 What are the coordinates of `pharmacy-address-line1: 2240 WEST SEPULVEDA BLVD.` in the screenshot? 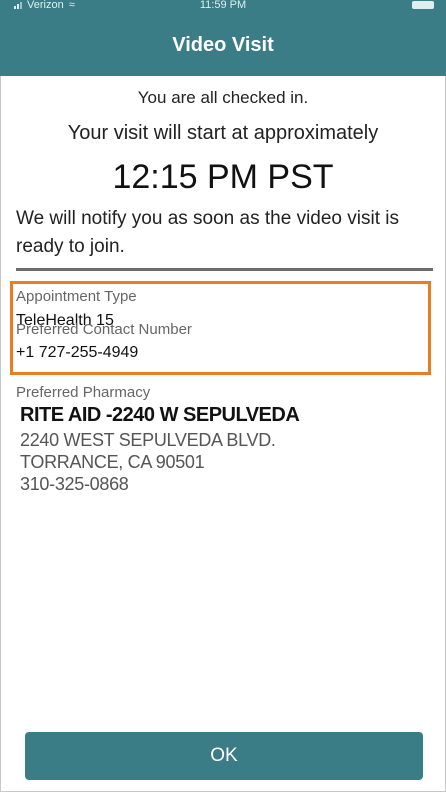 It's located at (148, 440).